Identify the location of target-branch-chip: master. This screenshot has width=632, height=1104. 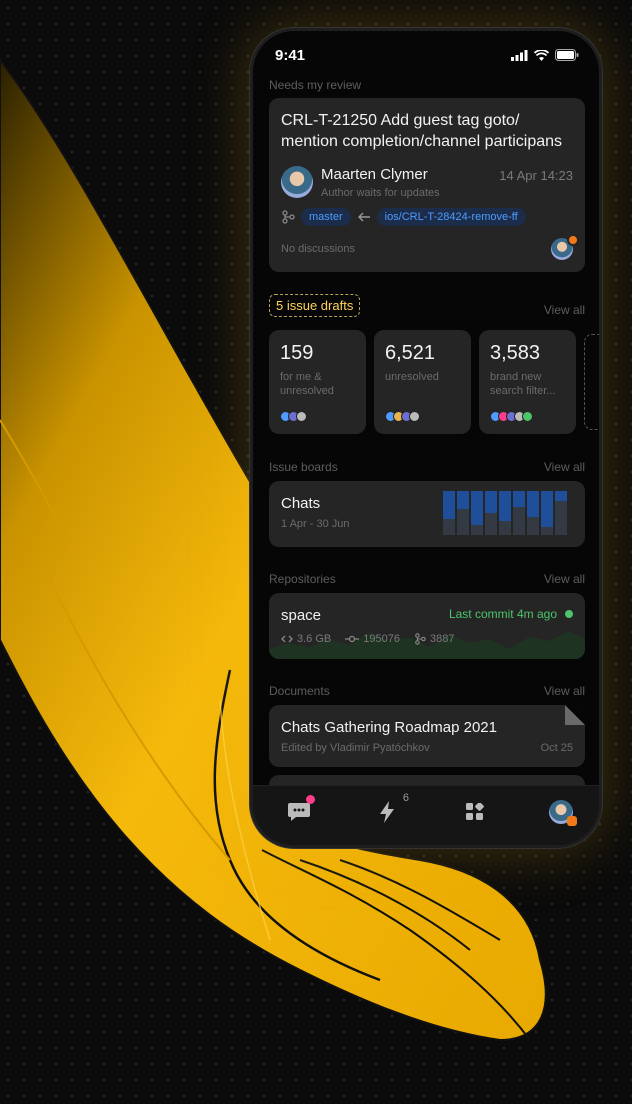
(326, 217).